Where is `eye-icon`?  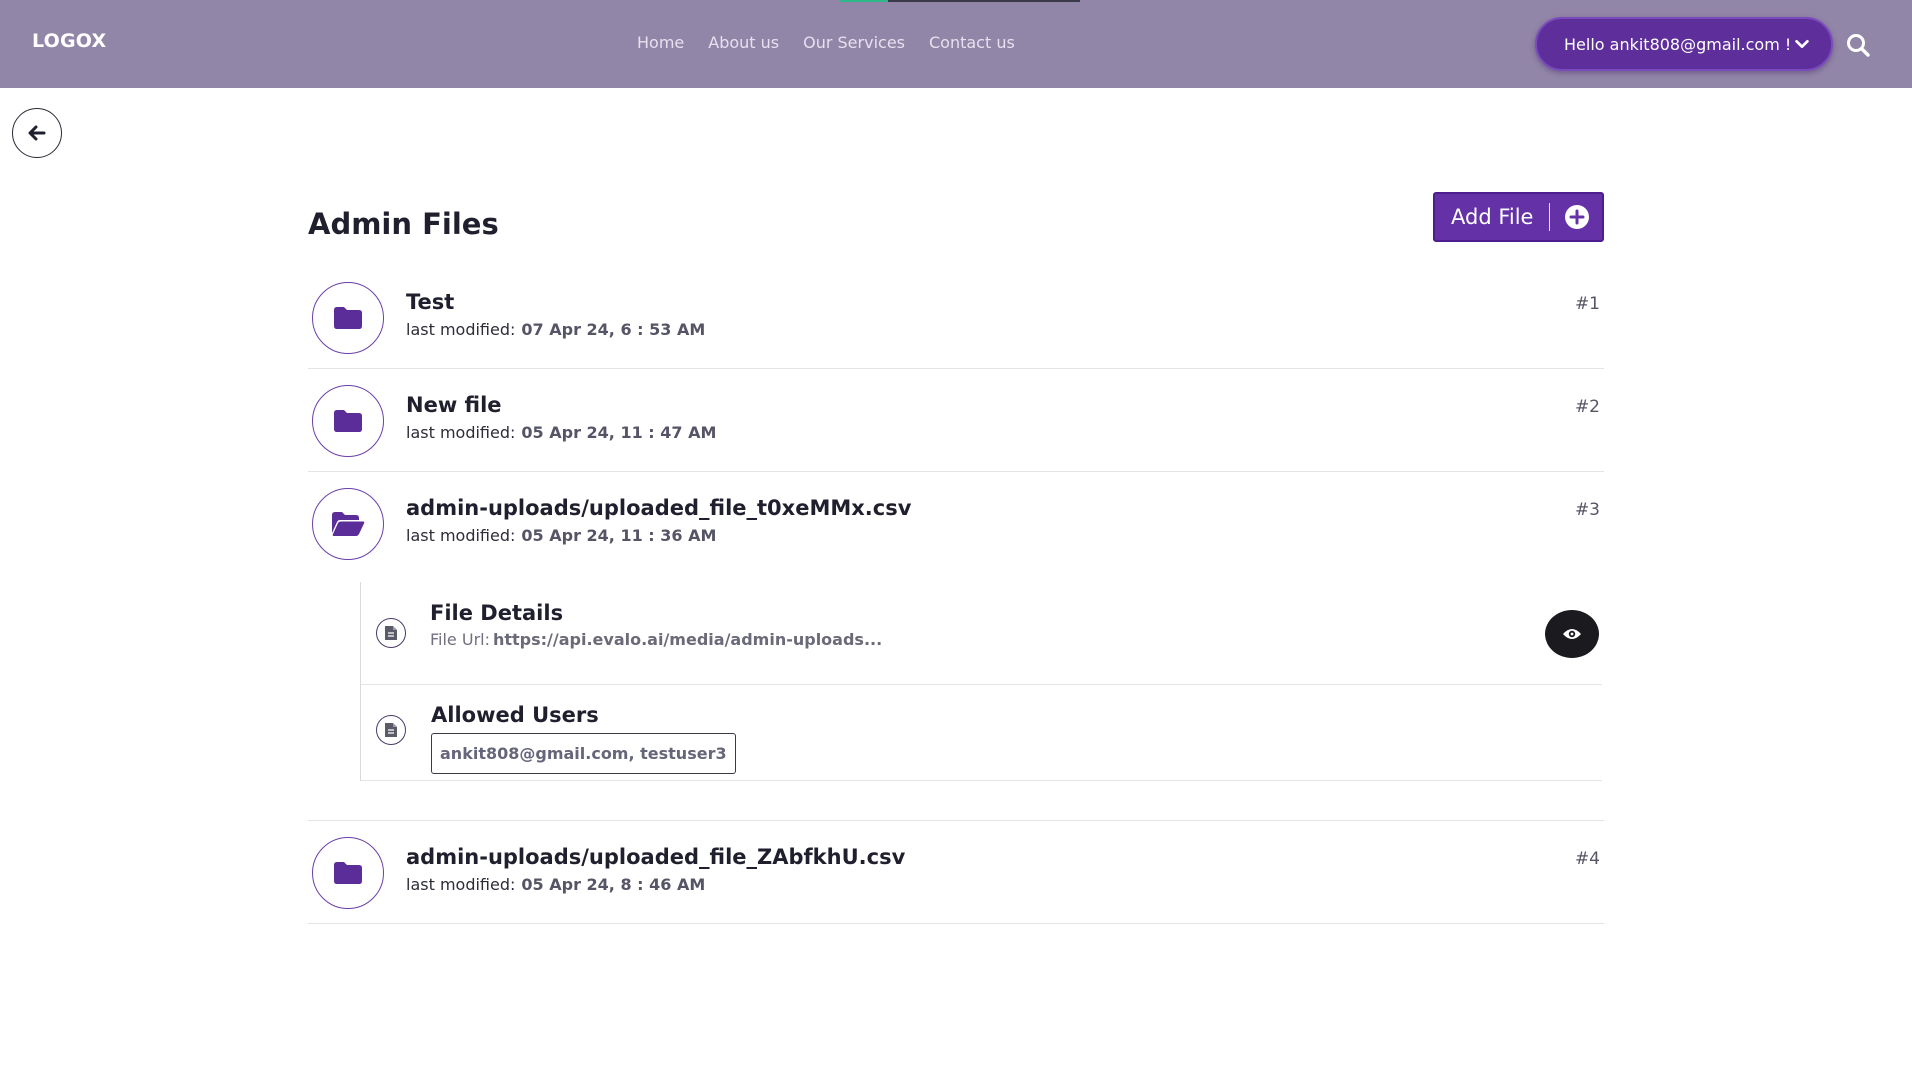 eye-icon is located at coordinates (1572, 634).